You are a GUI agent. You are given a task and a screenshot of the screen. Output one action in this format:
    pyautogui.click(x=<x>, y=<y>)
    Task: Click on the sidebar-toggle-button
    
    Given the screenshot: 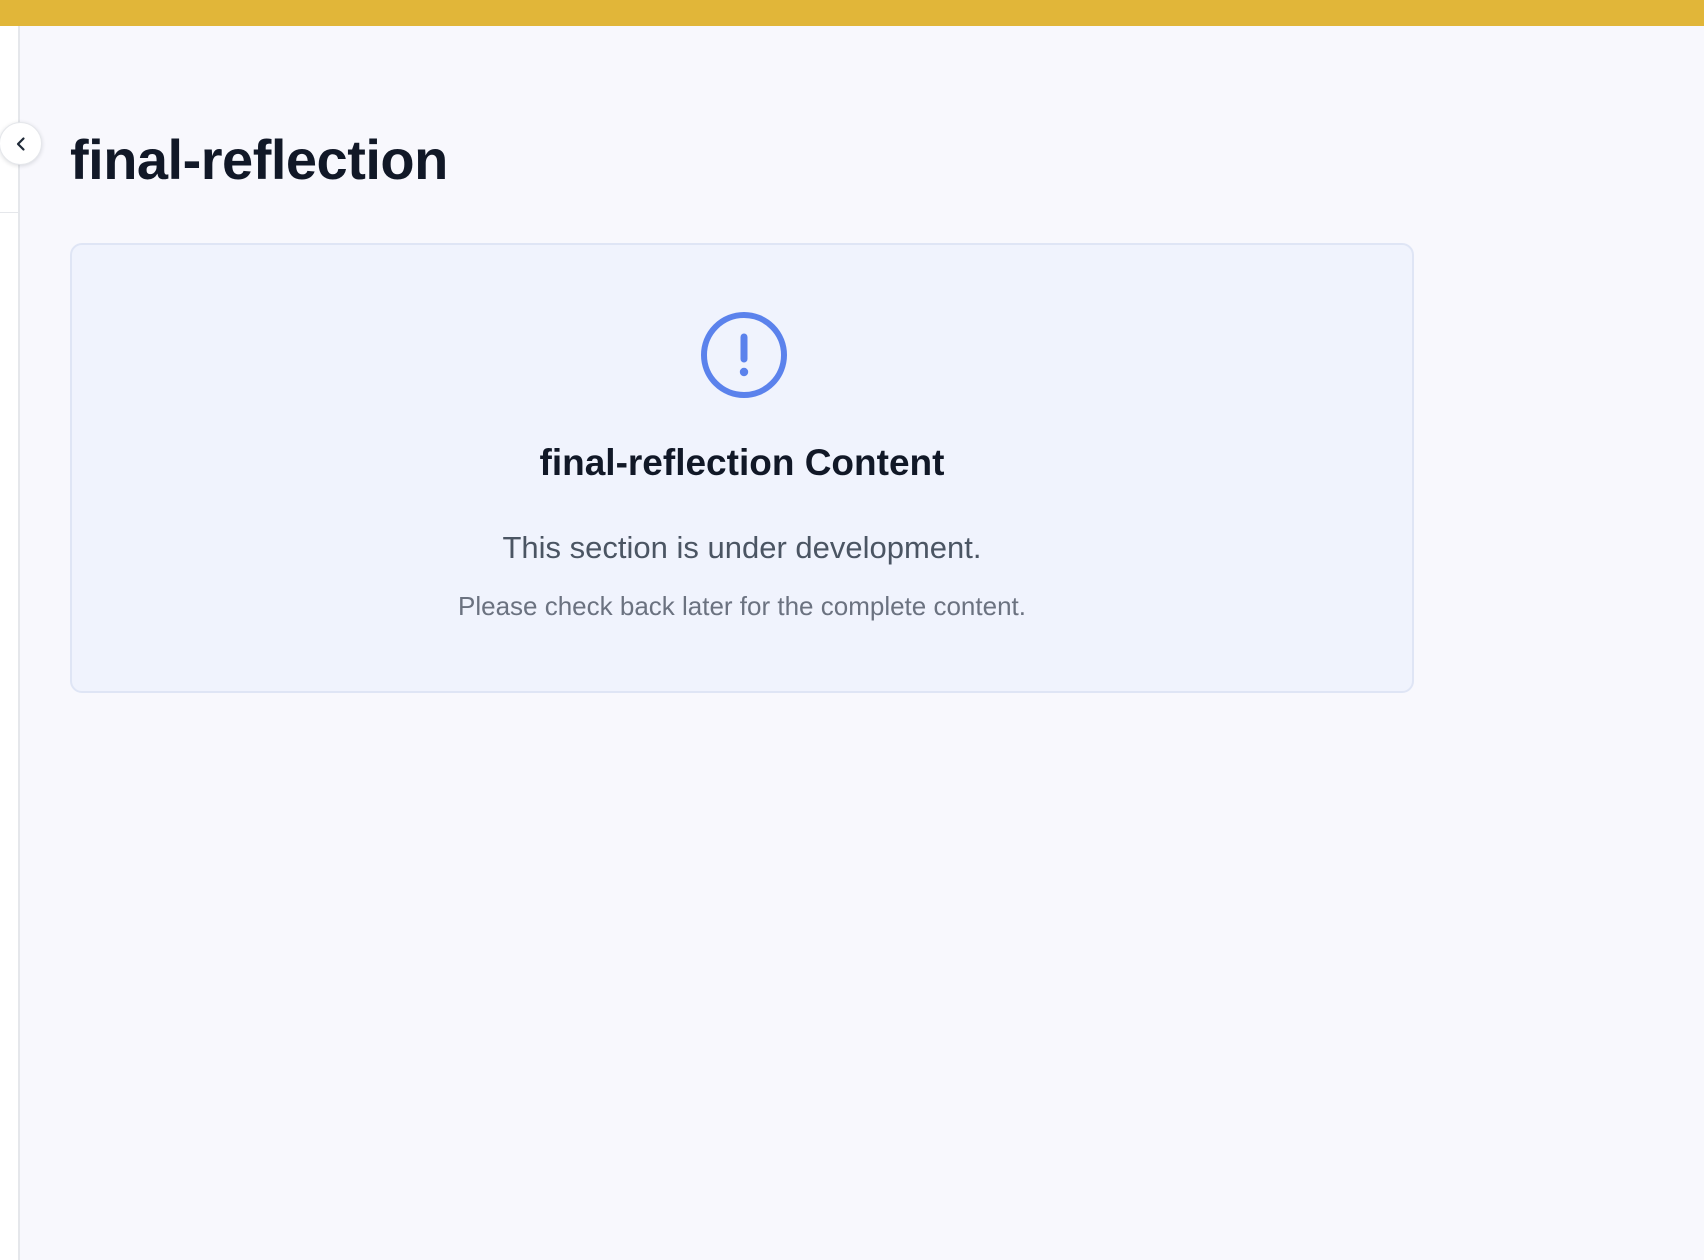 What is the action you would take?
    pyautogui.click(x=21, y=143)
    